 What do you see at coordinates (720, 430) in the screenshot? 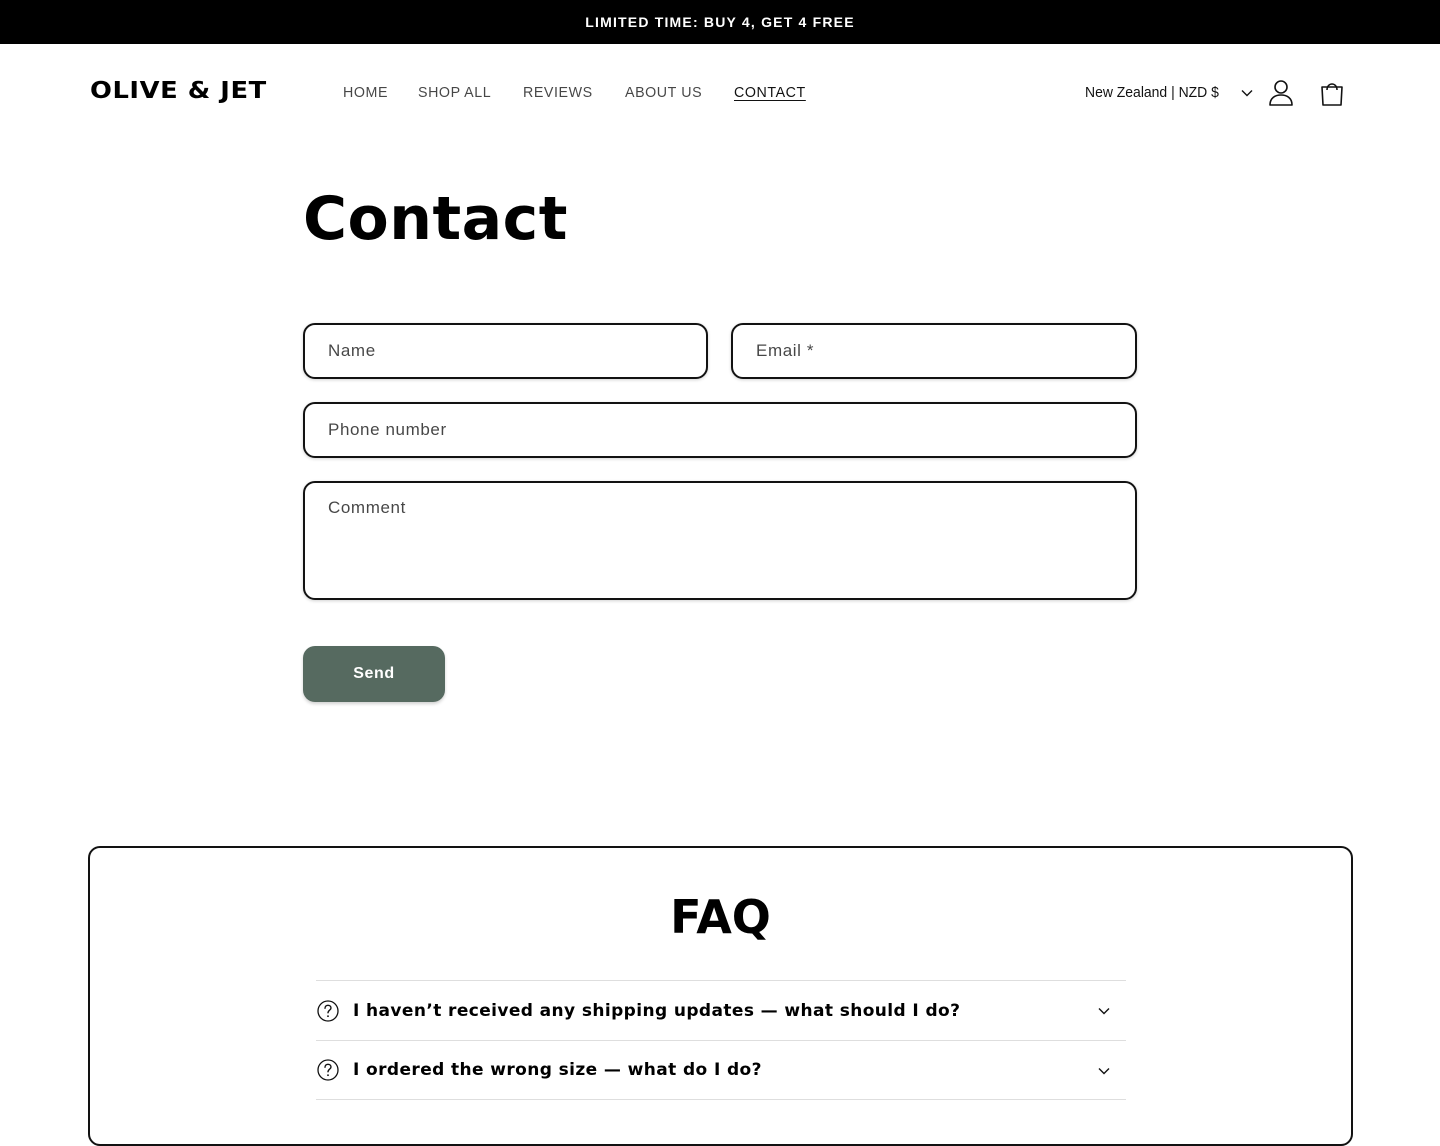
I see `phone-input` at bounding box center [720, 430].